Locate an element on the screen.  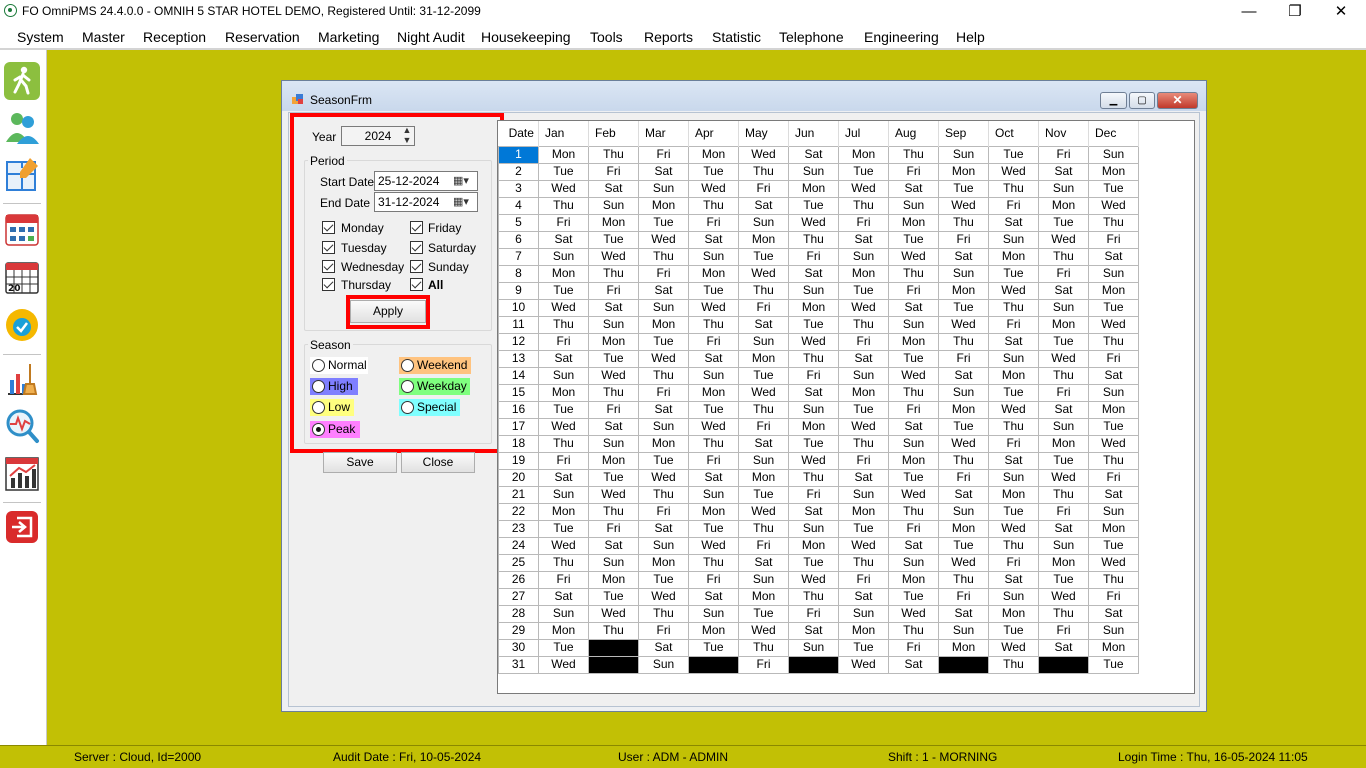
saturday-checkbox is located at coordinates (416, 247).